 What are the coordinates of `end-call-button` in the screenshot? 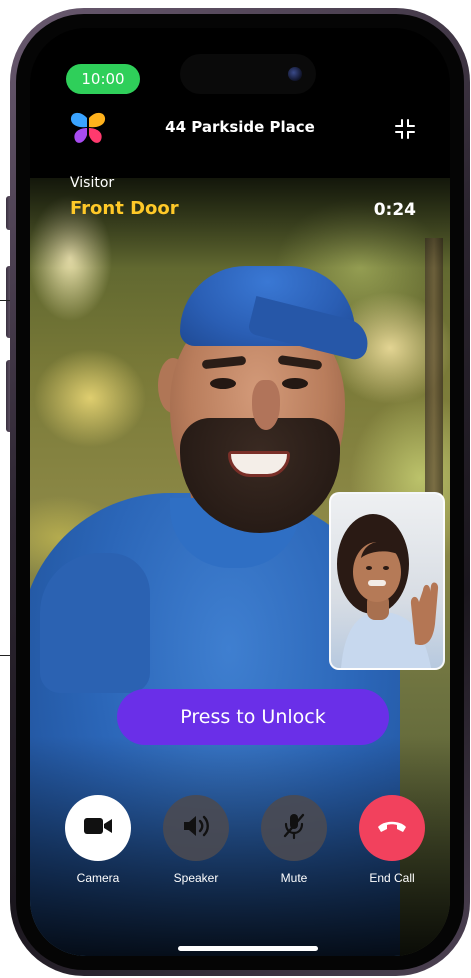 It's located at (392, 828).